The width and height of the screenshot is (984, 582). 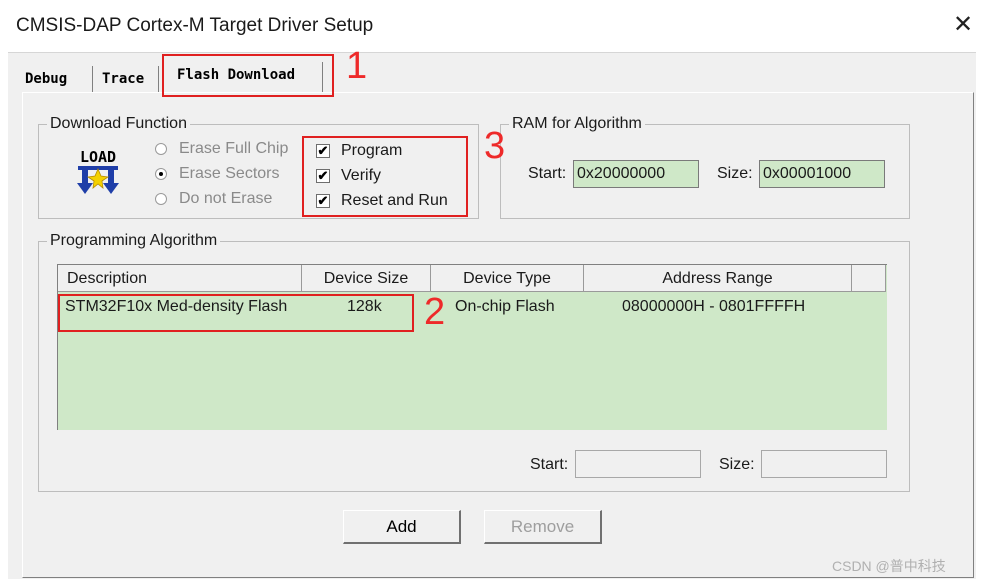 I want to click on annotation-box-options, so click(x=385, y=176).